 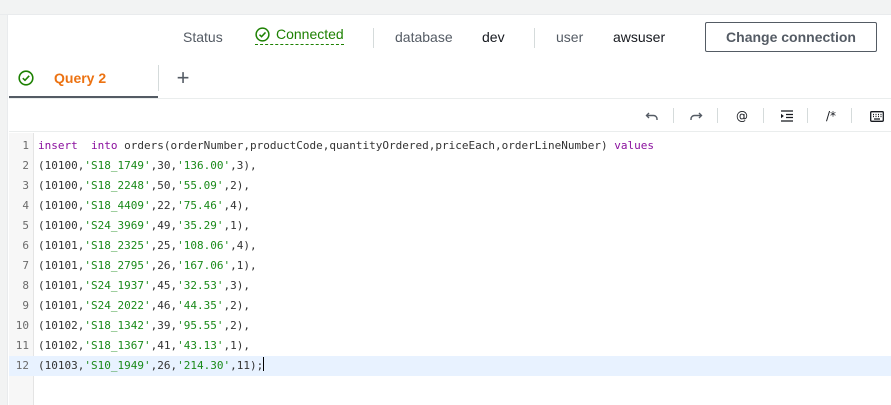 What do you see at coordinates (164, 325) in the screenshot?
I see `sql-token: ,39,` at bounding box center [164, 325].